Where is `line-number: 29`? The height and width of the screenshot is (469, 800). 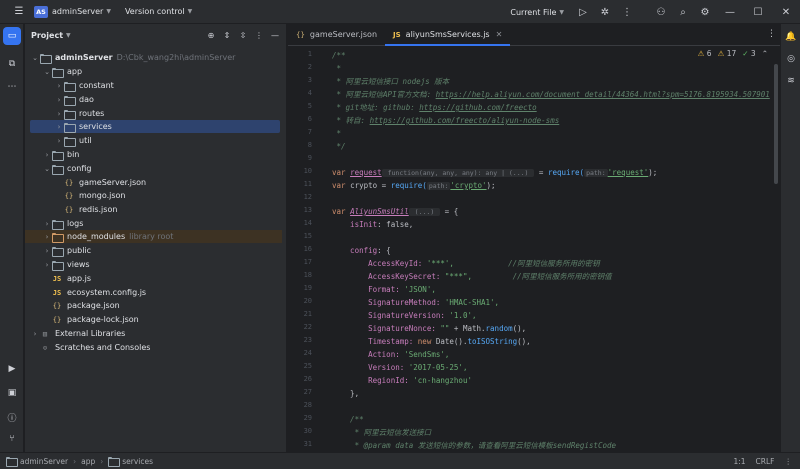 line-number: 29 is located at coordinates (307, 418).